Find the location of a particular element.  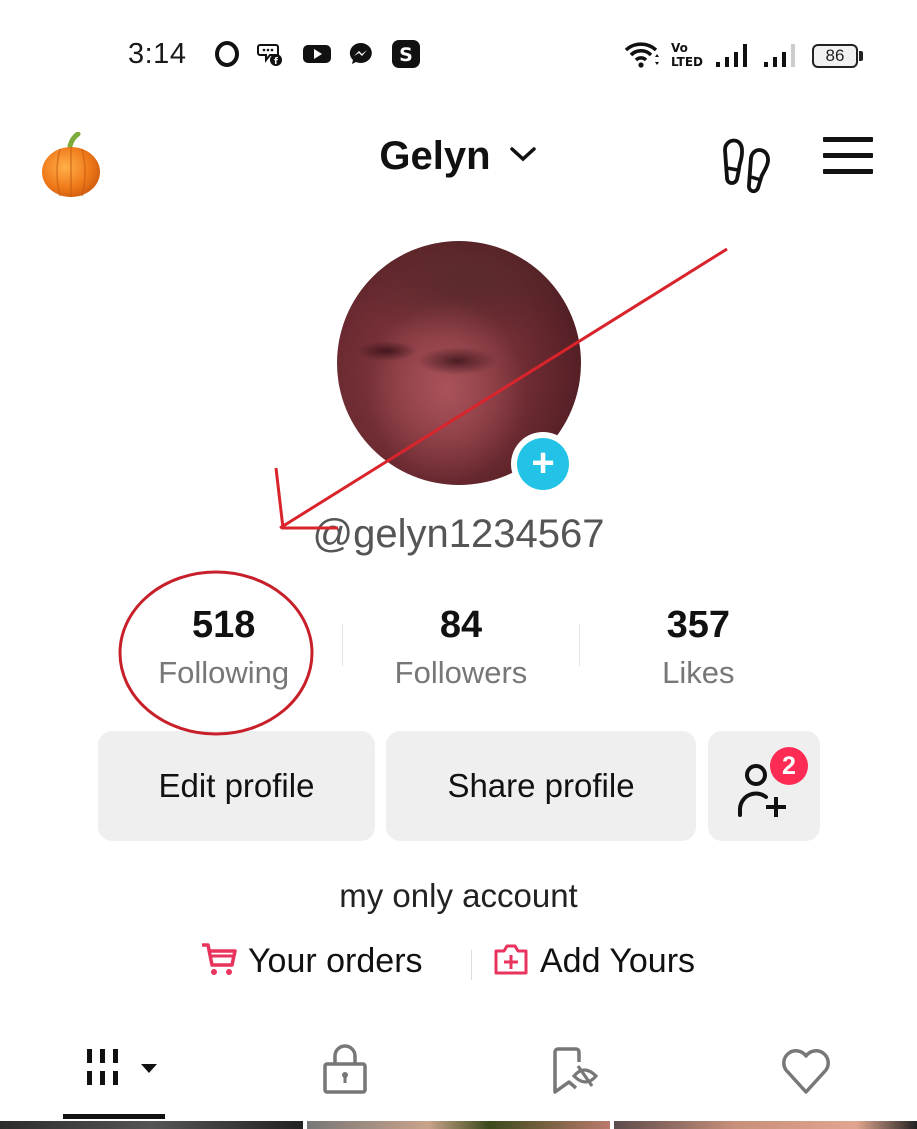

menu-button is located at coordinates (848, 156).